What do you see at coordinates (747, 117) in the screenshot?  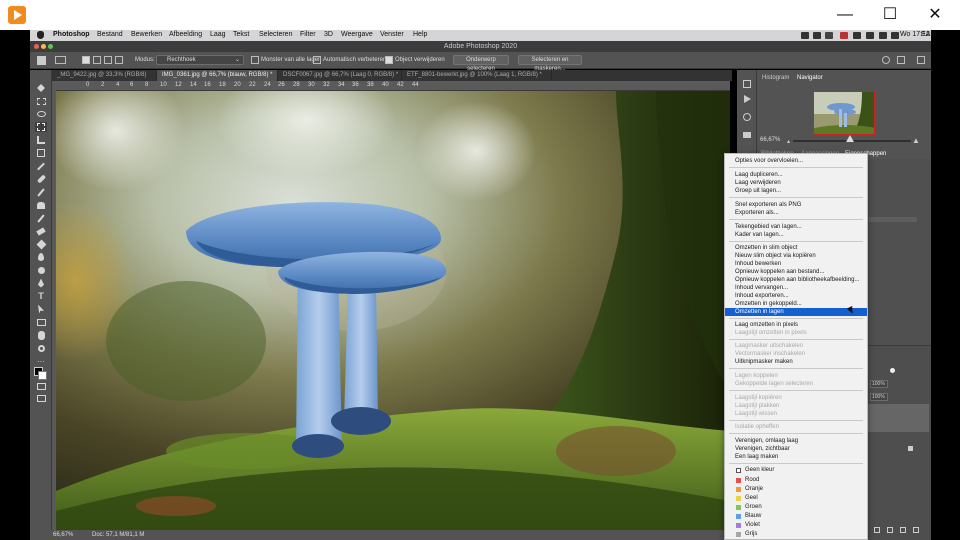 I see `info-icon` at bounding box center [747, 117].